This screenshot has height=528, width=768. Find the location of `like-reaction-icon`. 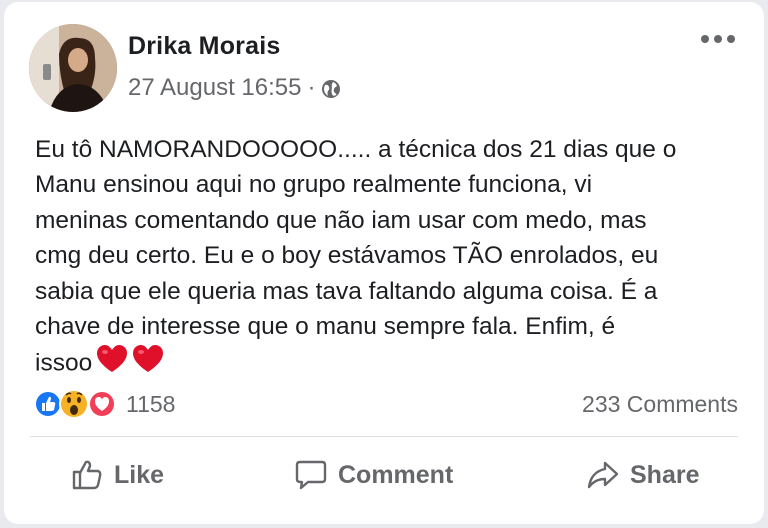

like-reaction-icon is located at coordinates (48, 404).